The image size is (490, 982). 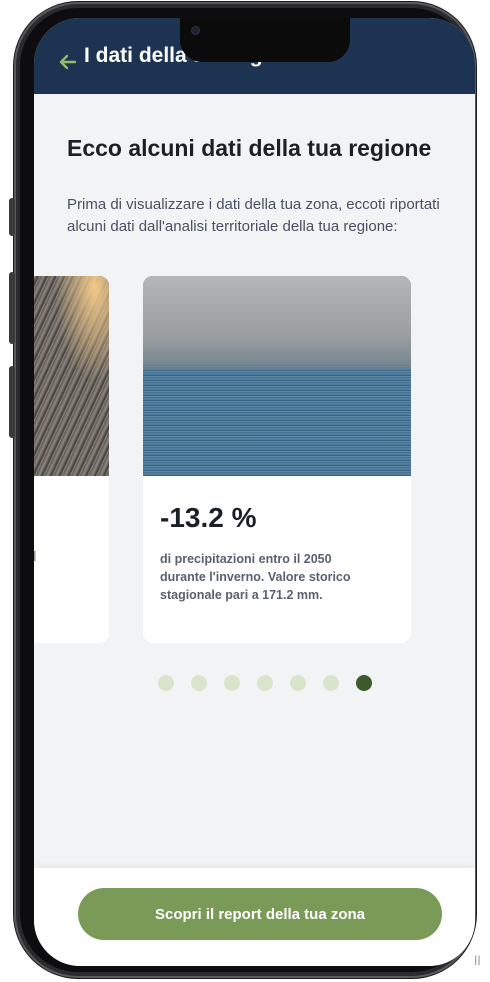 What do you see at coordinates (12, 217) in the screenshot?
I see `mute-switch` at bounding box center [12, 217].